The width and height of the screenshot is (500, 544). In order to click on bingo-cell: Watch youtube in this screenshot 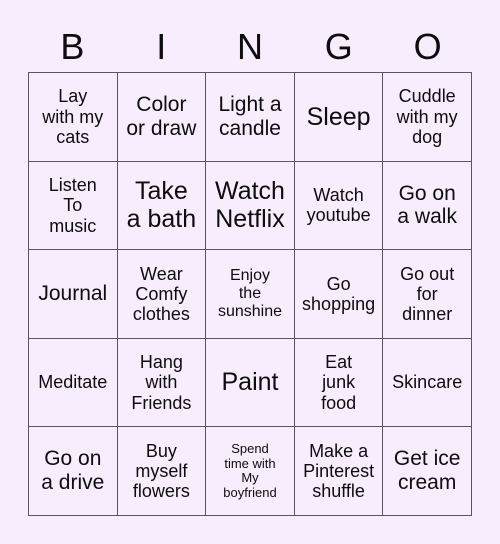, I will do `click(339, 206)`.